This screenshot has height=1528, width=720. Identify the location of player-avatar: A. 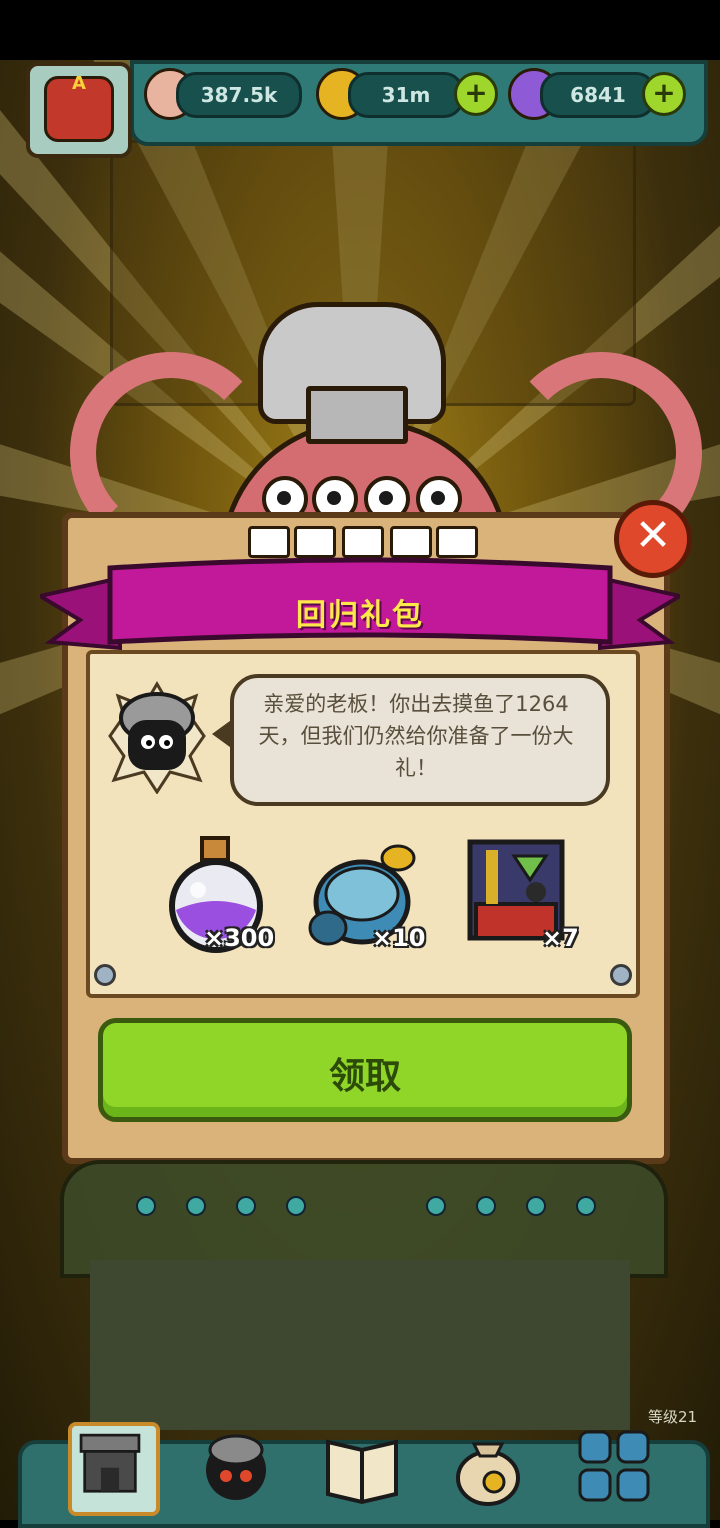
(79, 110).